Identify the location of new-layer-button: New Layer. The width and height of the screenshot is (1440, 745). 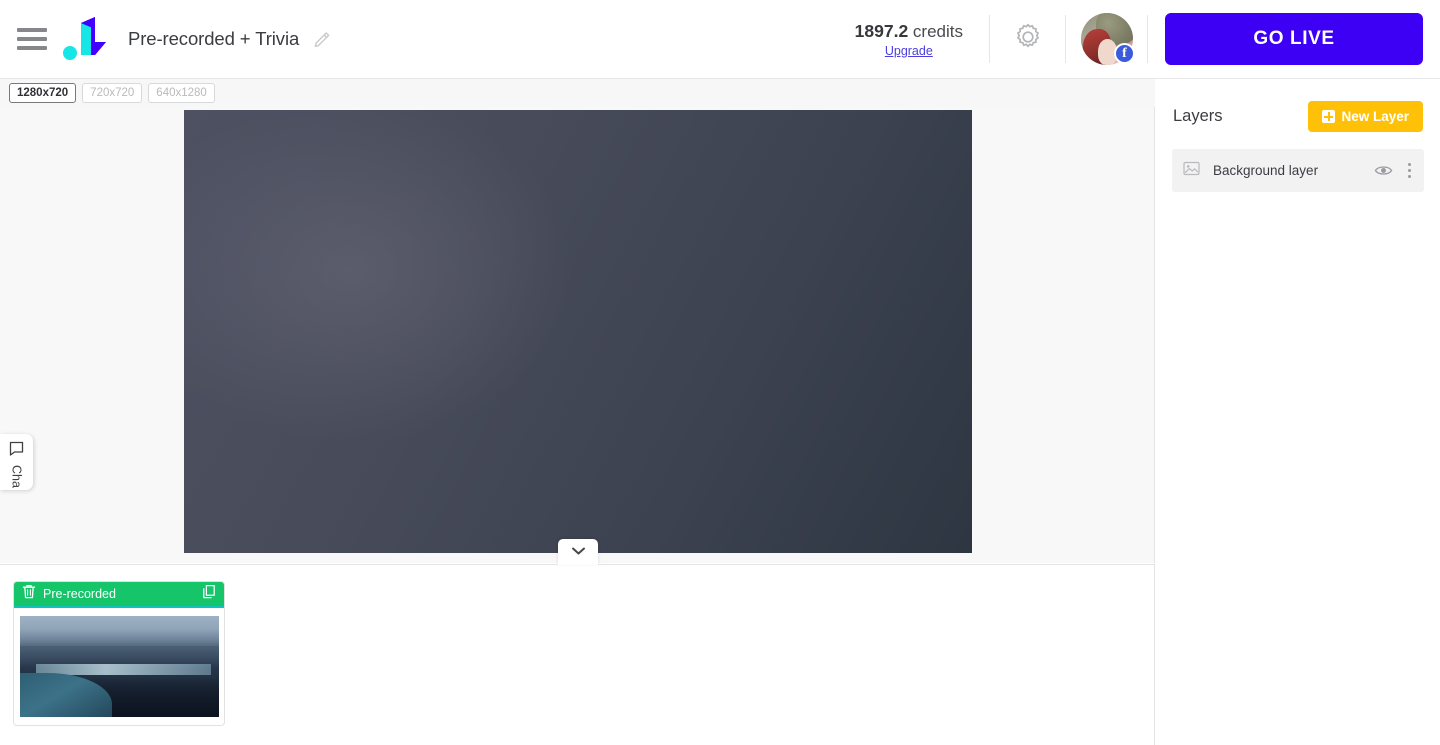
(1365, 116).